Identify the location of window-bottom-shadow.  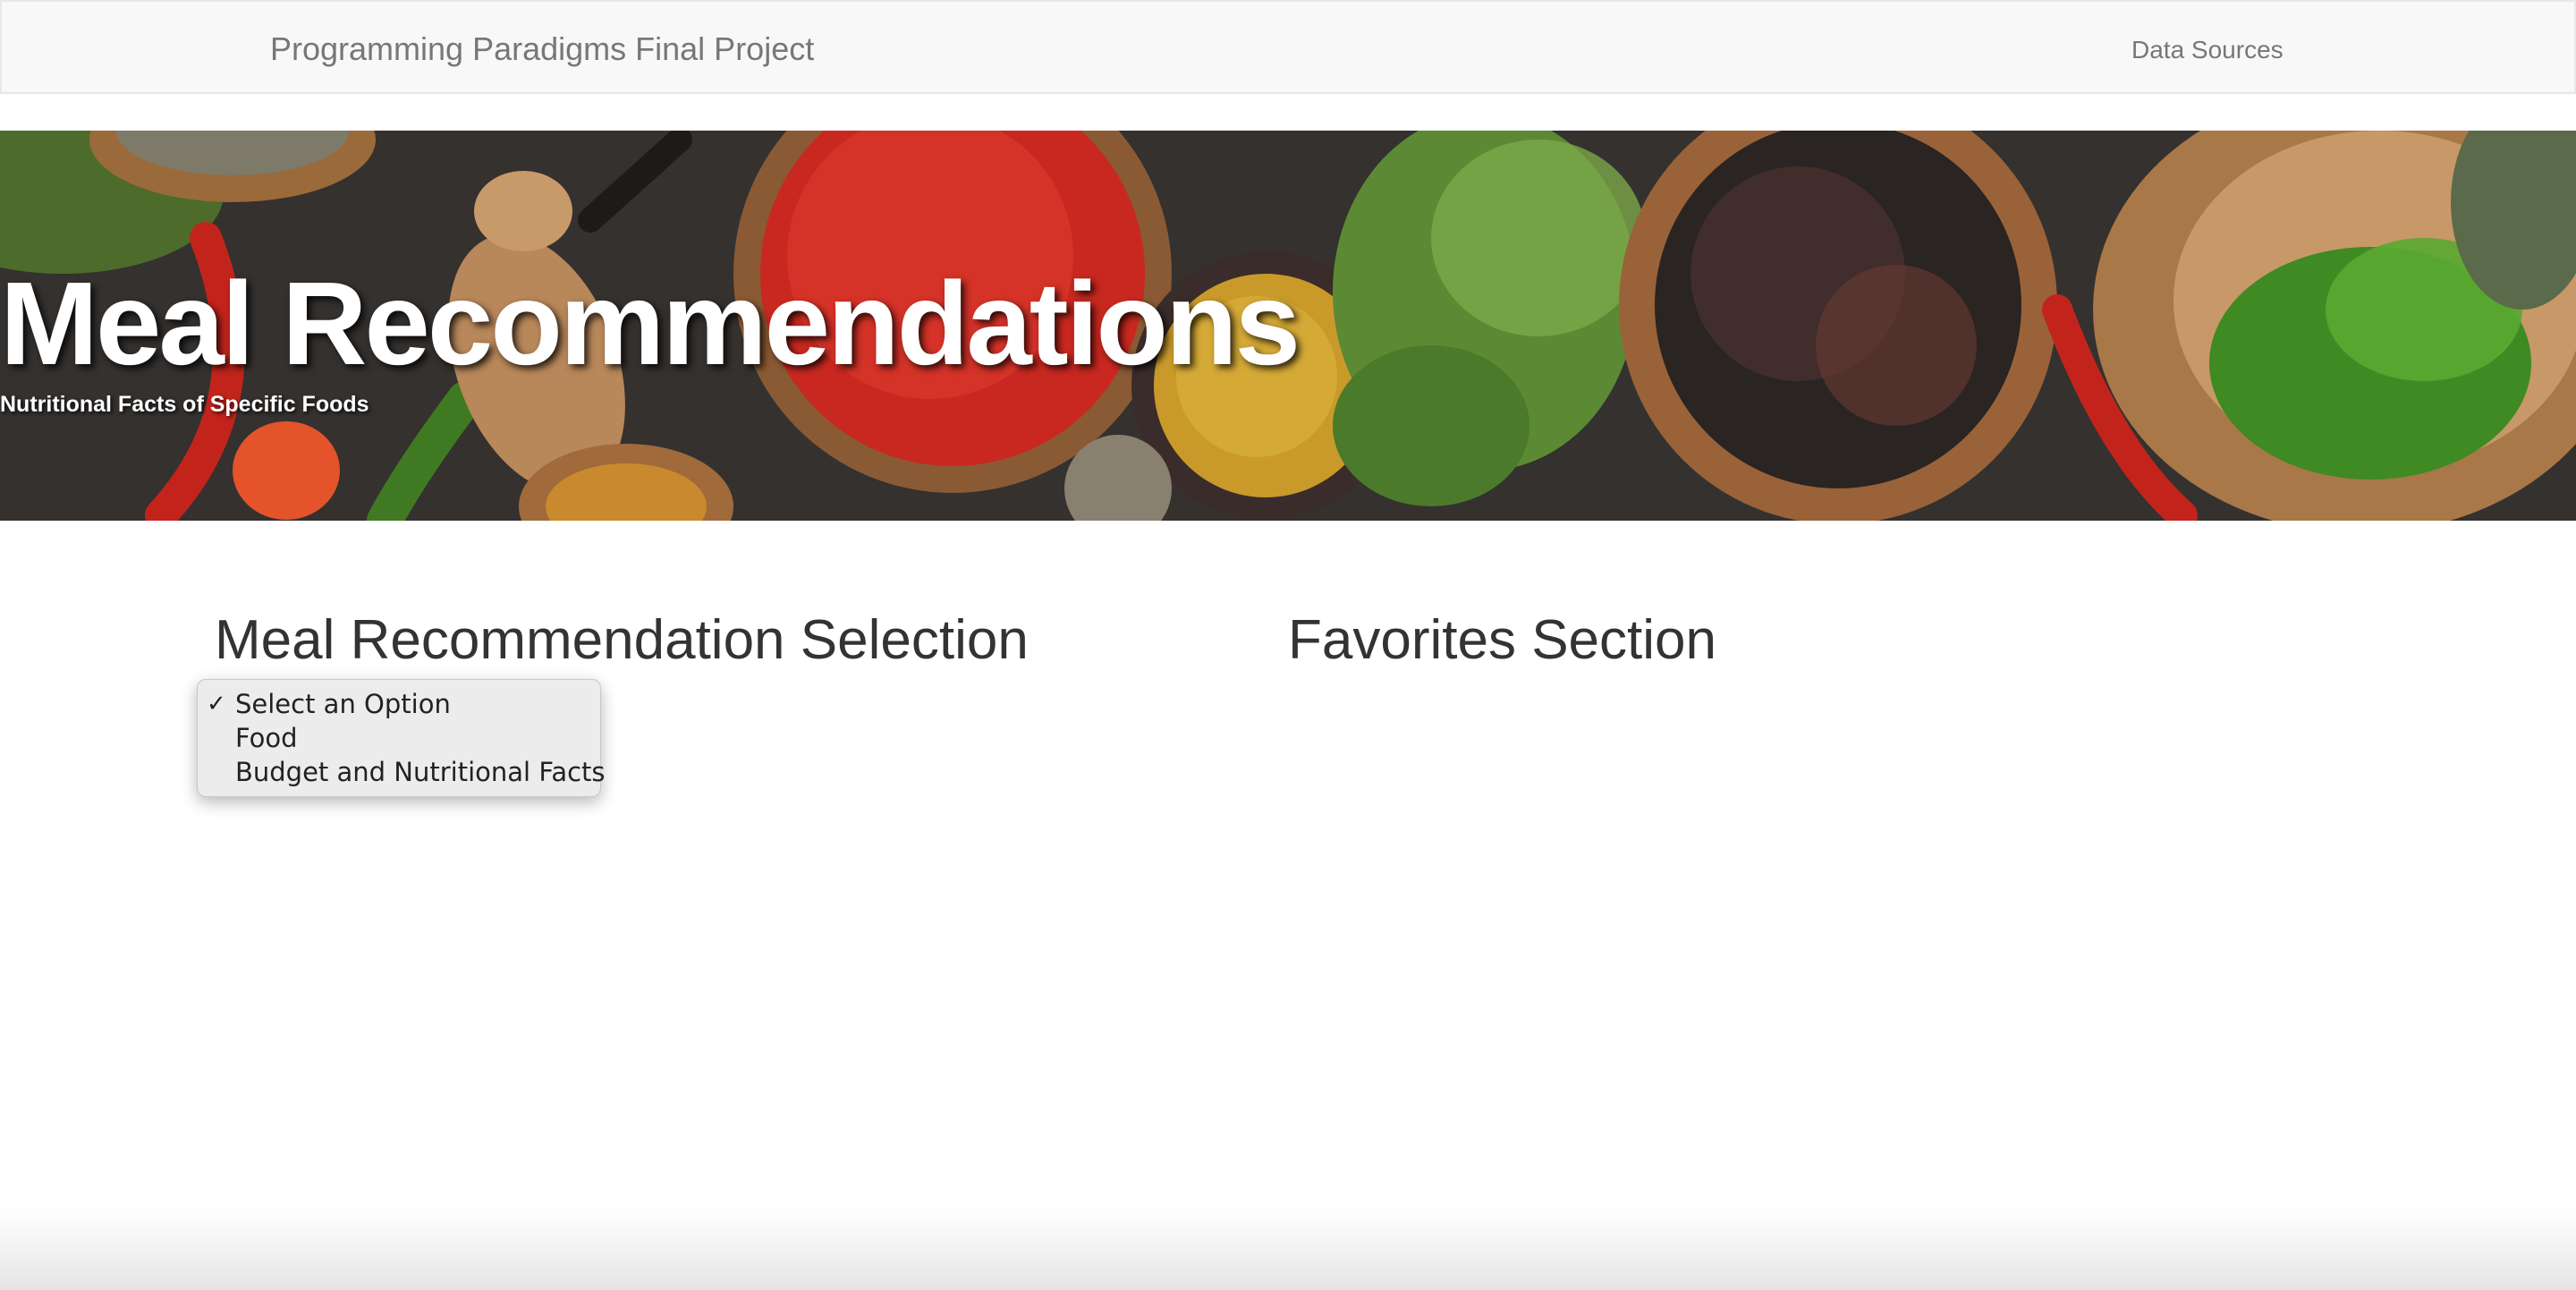
(1288, 1249).